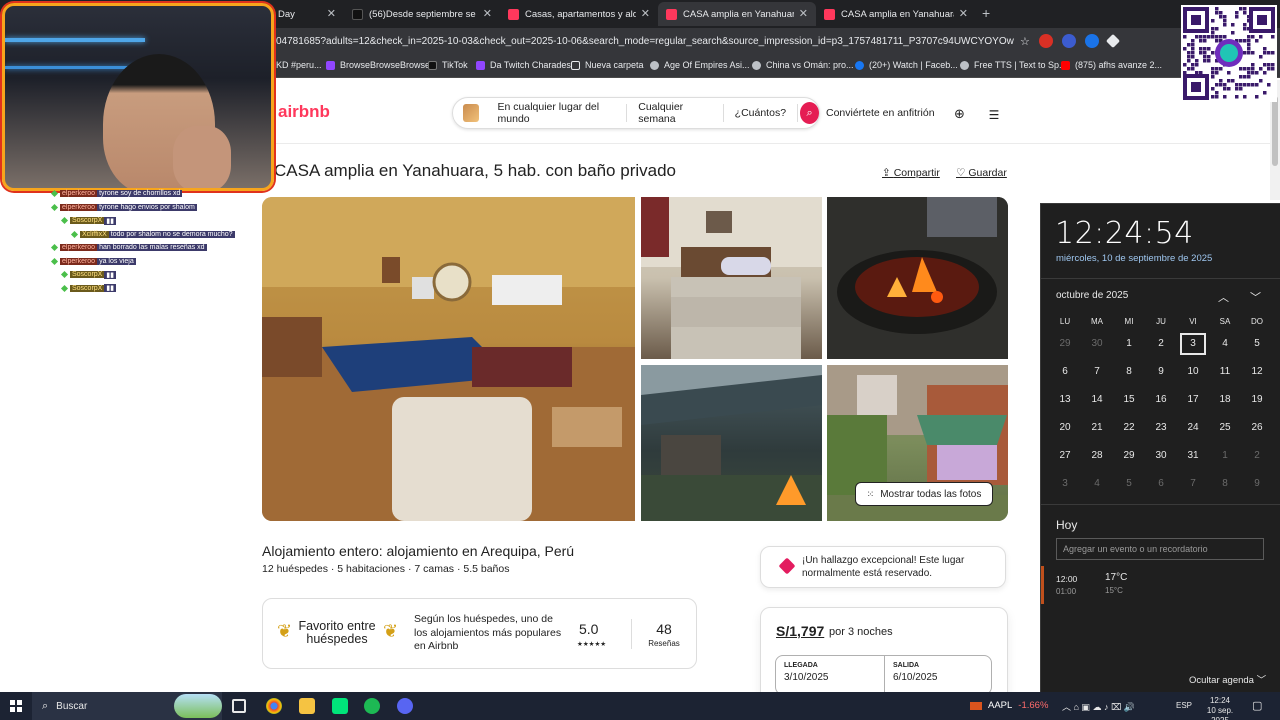  What do you see at coordinates (1193, 372) in the screenshot?
I see `calendar-day: 10` at bounding box center [1193, 372].